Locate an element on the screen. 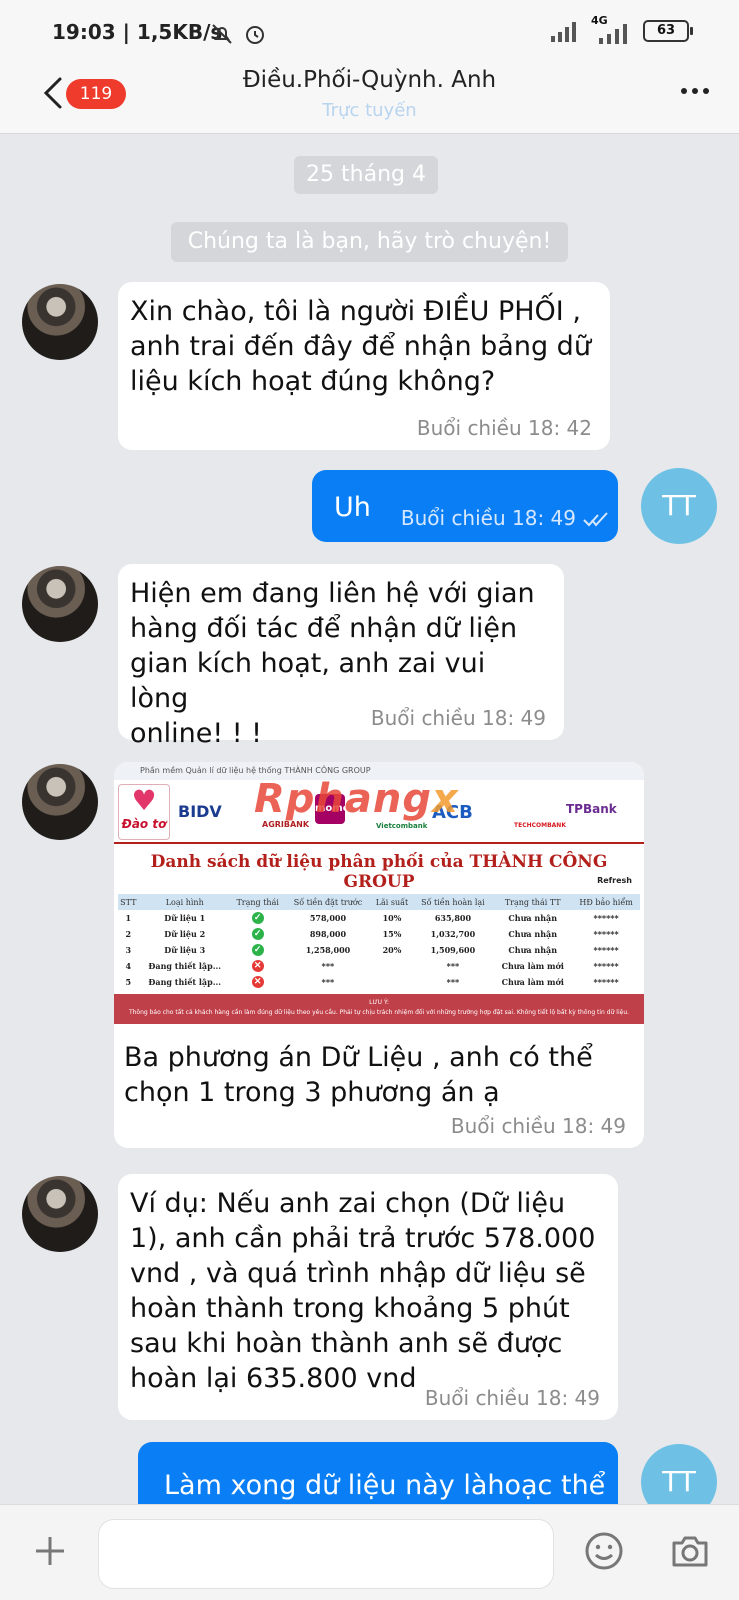 Image resolution: width=739 pixels, height=1600 pixels. vietcombank-logo: Vietcombank is located at coordinates (402, 826).